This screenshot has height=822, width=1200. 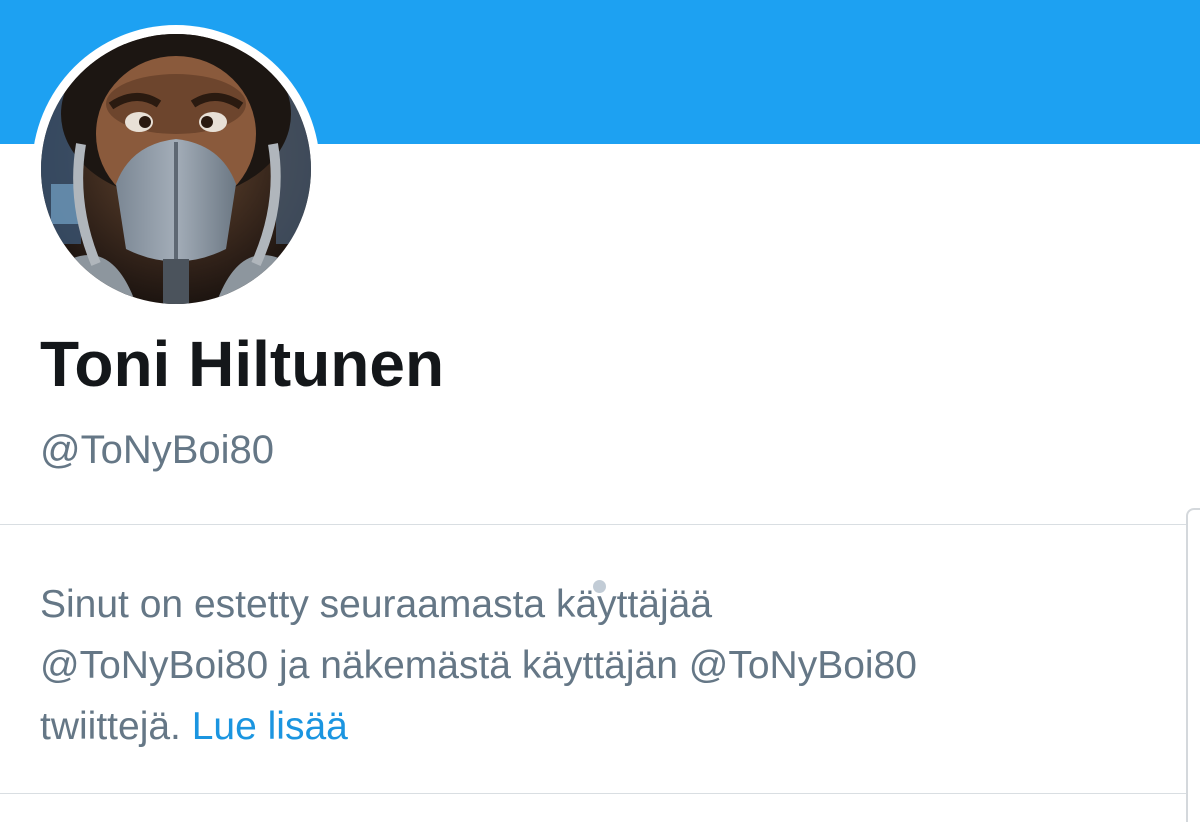 I want to click on learn-more-link: Lue lisää, so click(x=270, y=726).